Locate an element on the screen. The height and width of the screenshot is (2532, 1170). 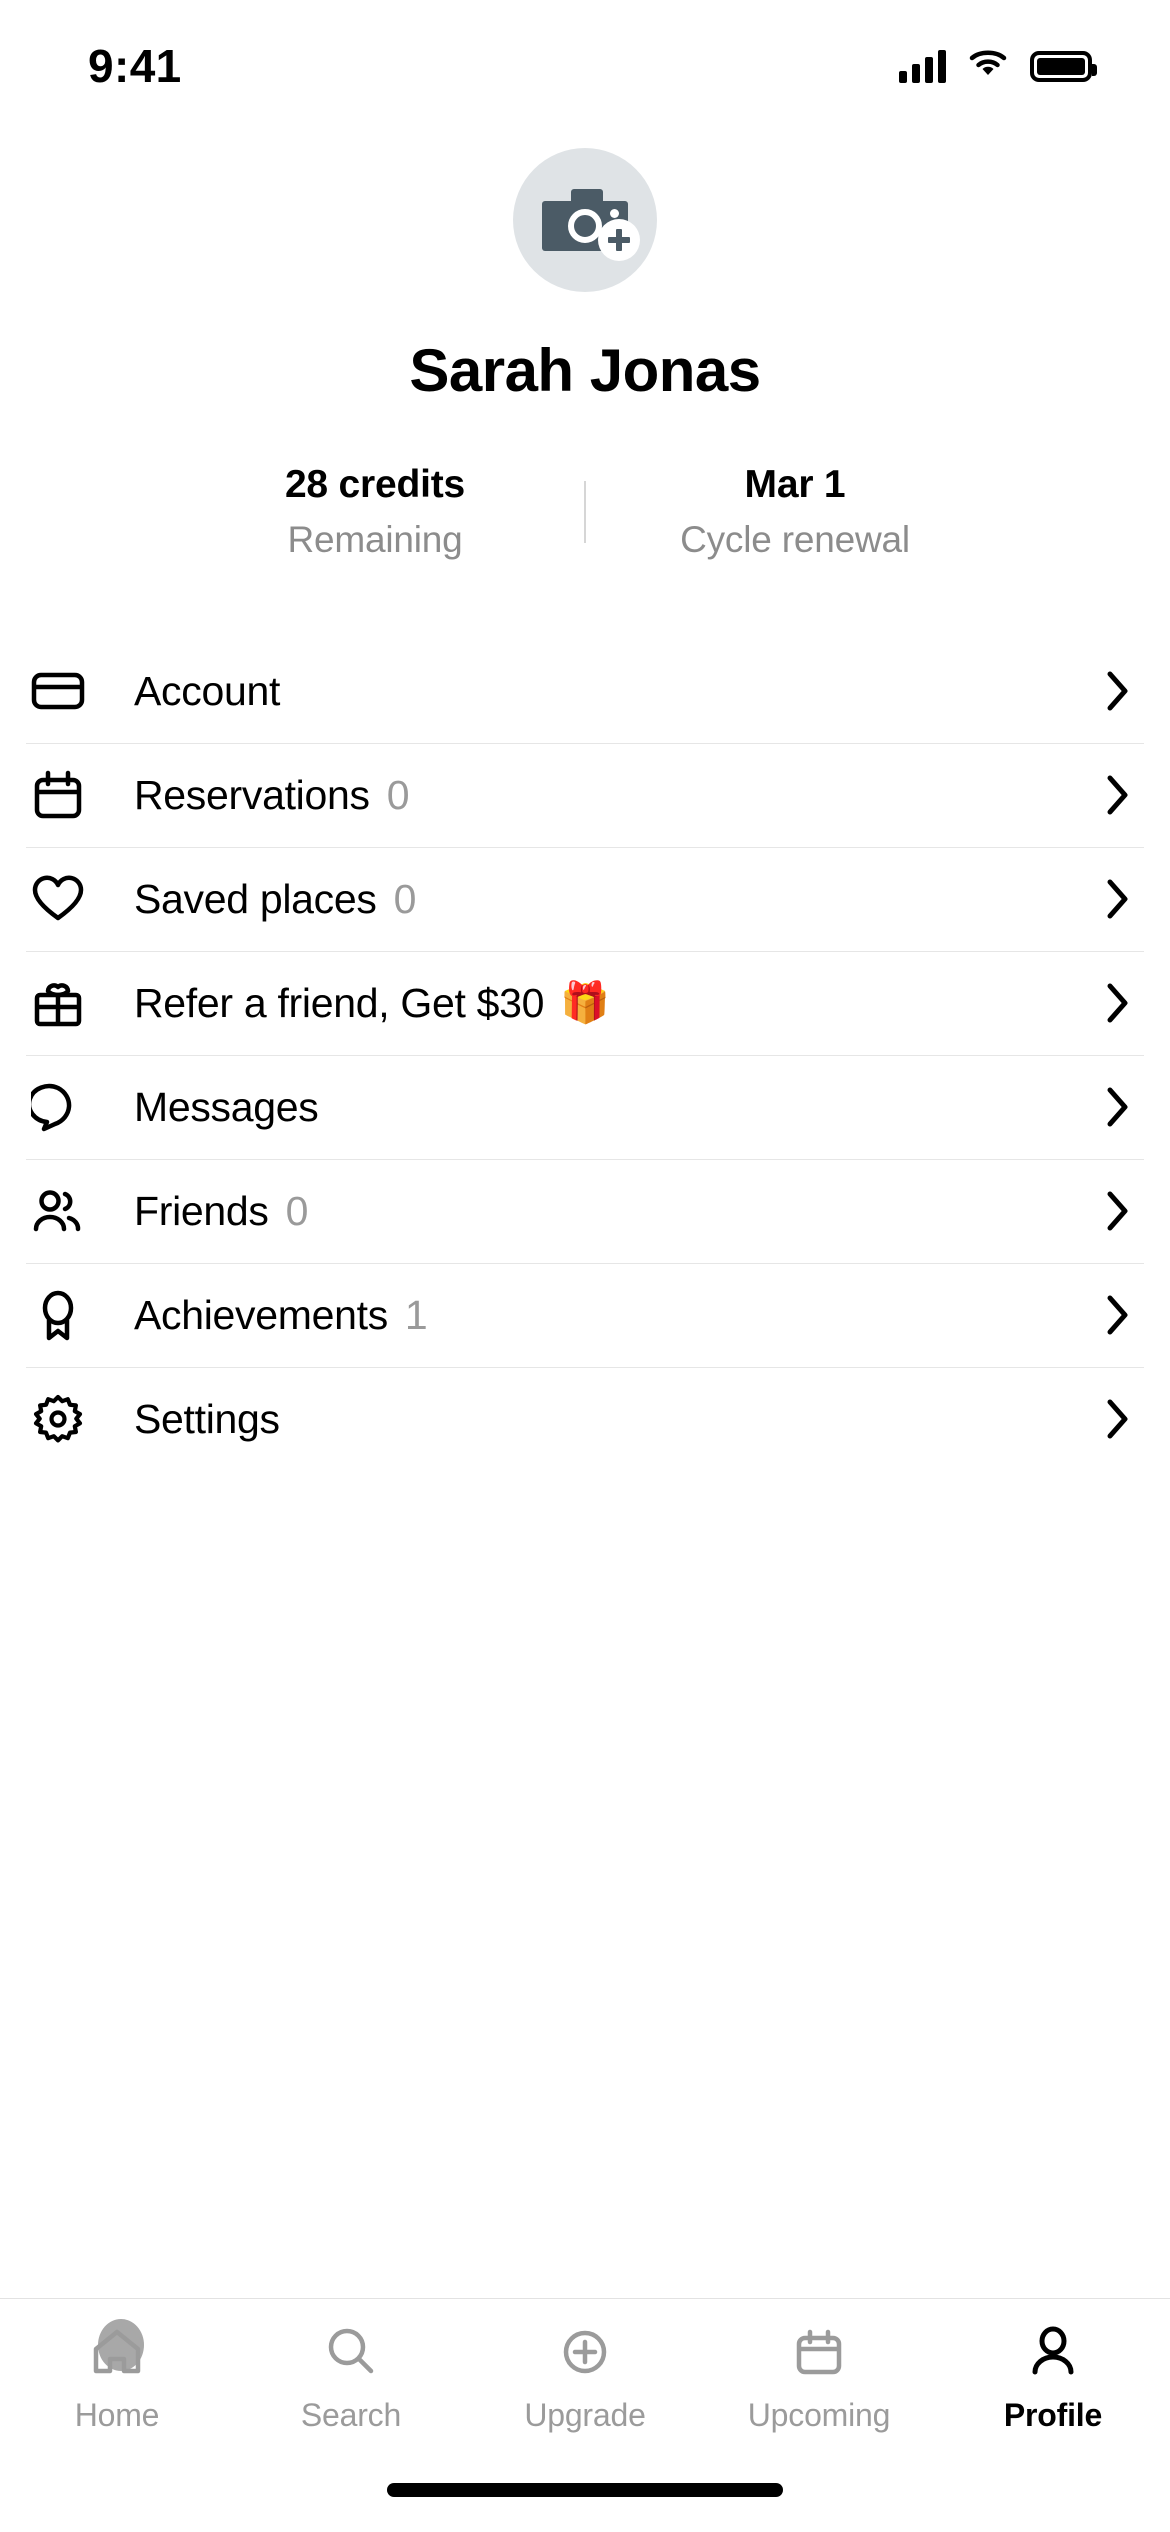
menu-item-reservations: Reservations 0 is located at coordinates (585, 795).